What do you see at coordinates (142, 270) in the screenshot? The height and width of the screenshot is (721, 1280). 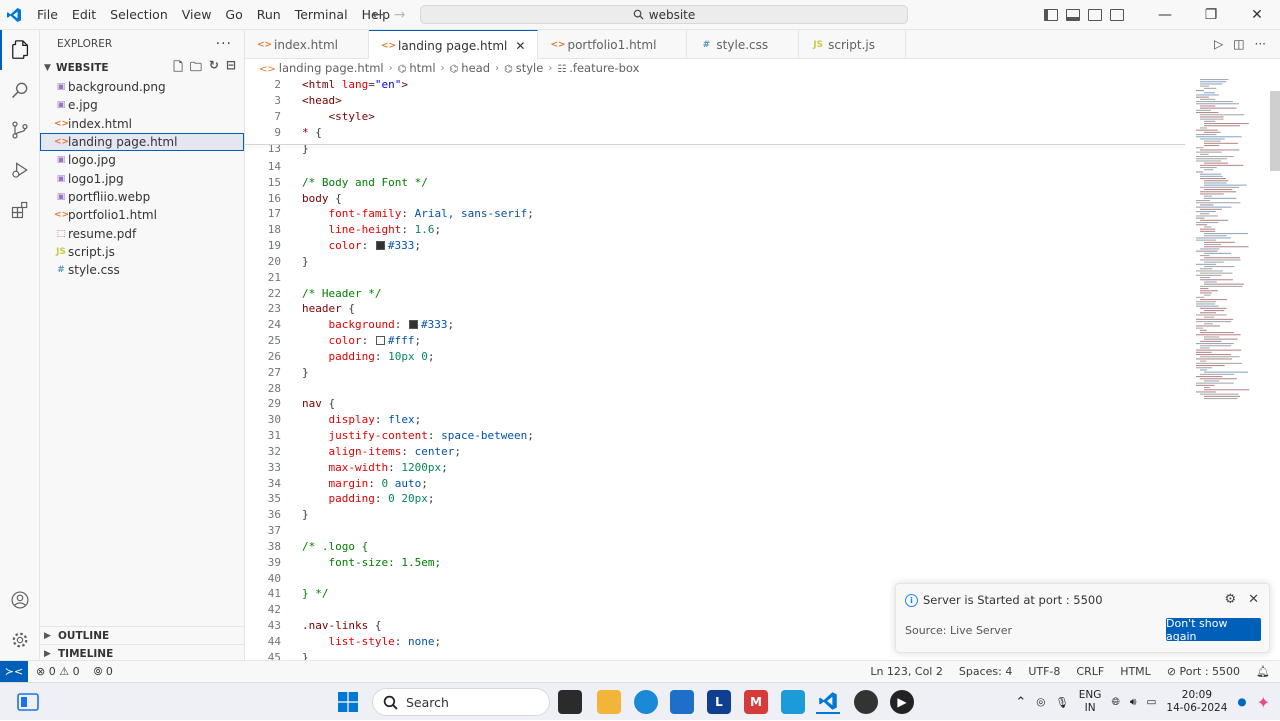 I see `file-item: # style.css` at bounding box center [142, 270].